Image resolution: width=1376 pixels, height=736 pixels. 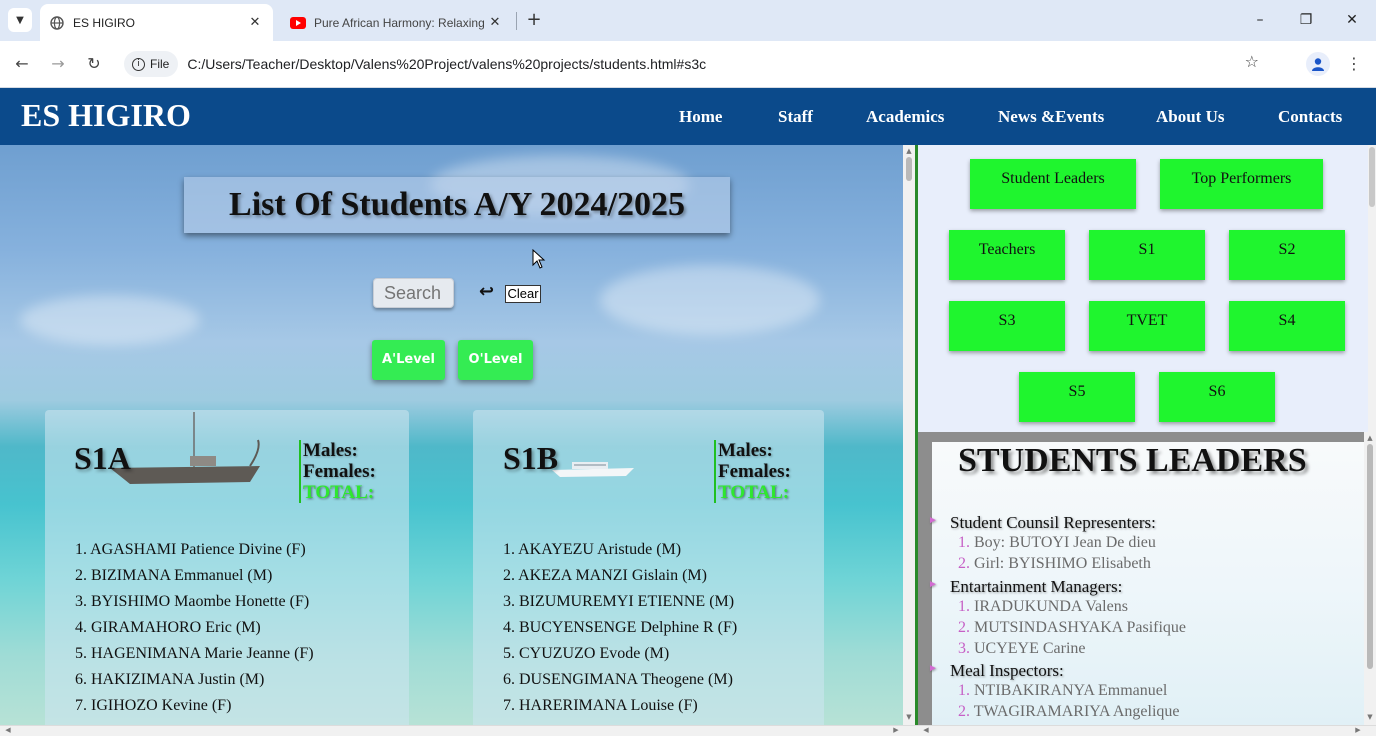 What do you see at coordinates (1287, 255) in the screenshot?
I see `s2-button: S2` at bounding box center [1287, 255].